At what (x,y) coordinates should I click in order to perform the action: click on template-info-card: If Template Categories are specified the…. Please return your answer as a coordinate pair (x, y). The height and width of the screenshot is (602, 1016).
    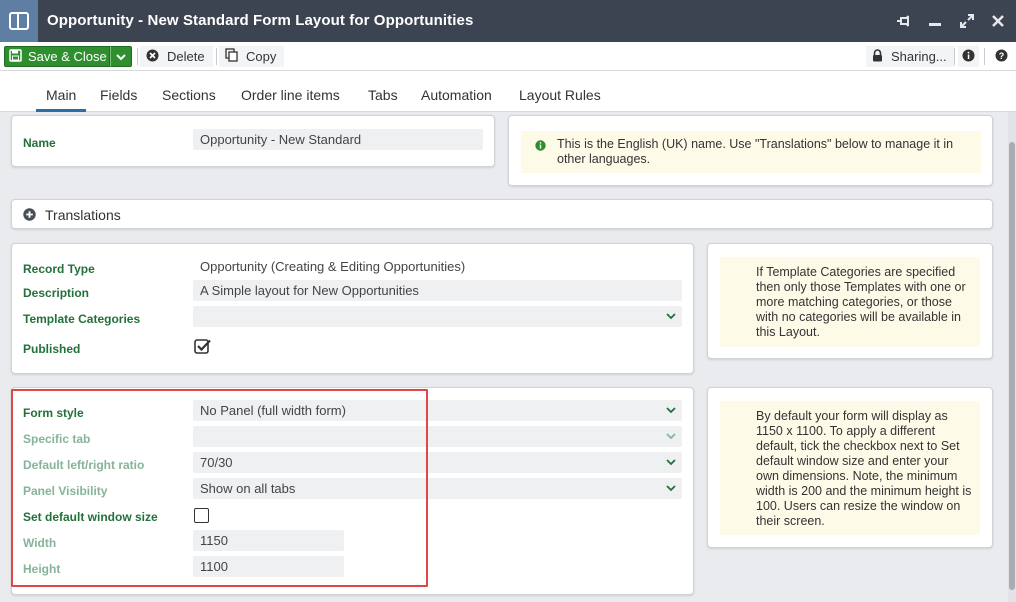
    Looking at the image, I should click on (850, 301).